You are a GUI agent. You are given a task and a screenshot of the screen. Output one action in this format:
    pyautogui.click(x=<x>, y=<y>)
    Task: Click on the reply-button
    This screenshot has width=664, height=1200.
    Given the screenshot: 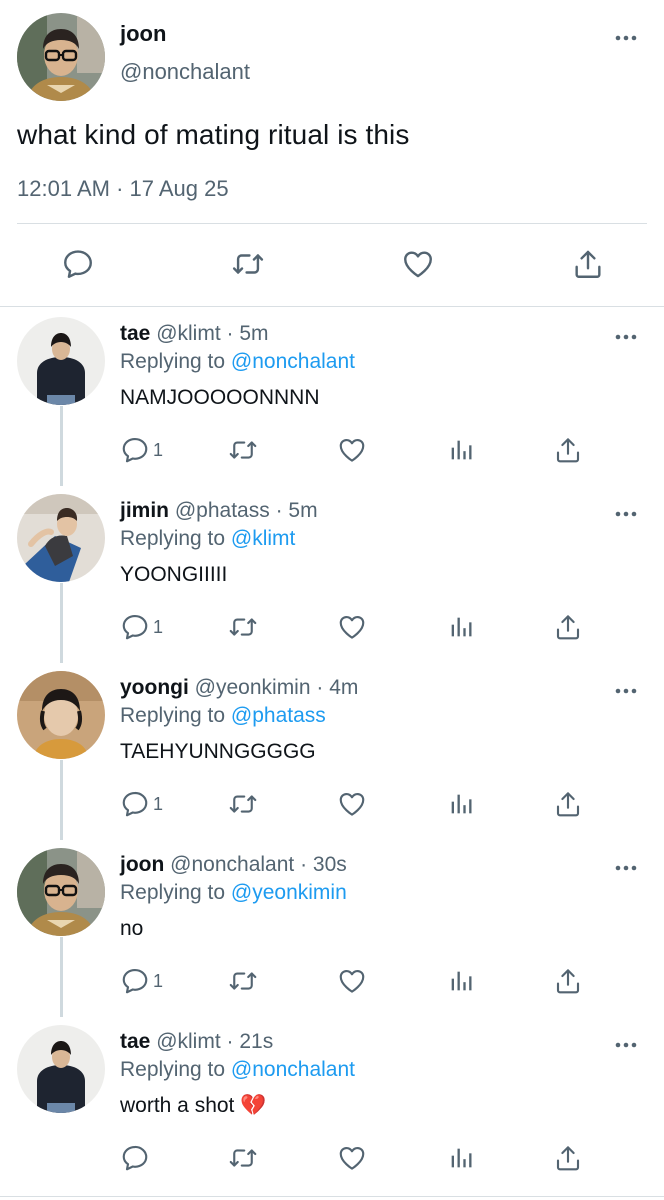 What is the action you would take?
    pyautogui.click(x=136, y=1158)
    